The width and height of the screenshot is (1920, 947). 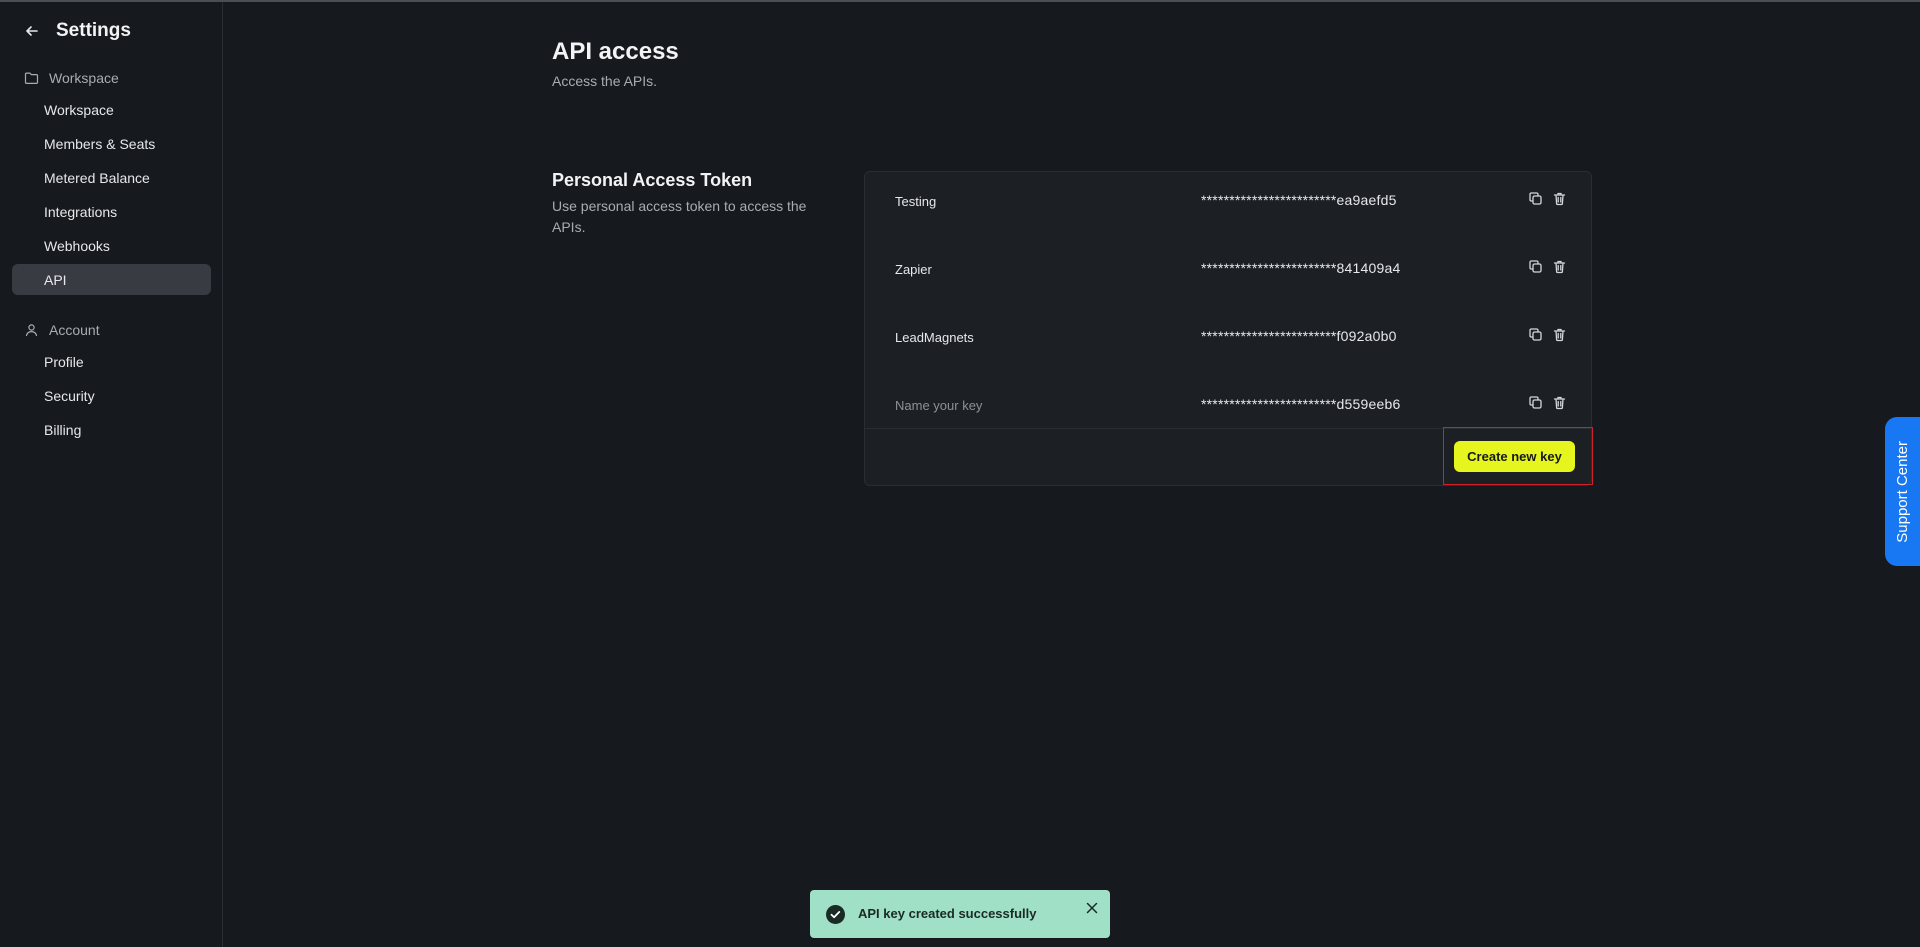 I want to click on sidebar-item-label: Members & Seats, so click(x=100, y=143).